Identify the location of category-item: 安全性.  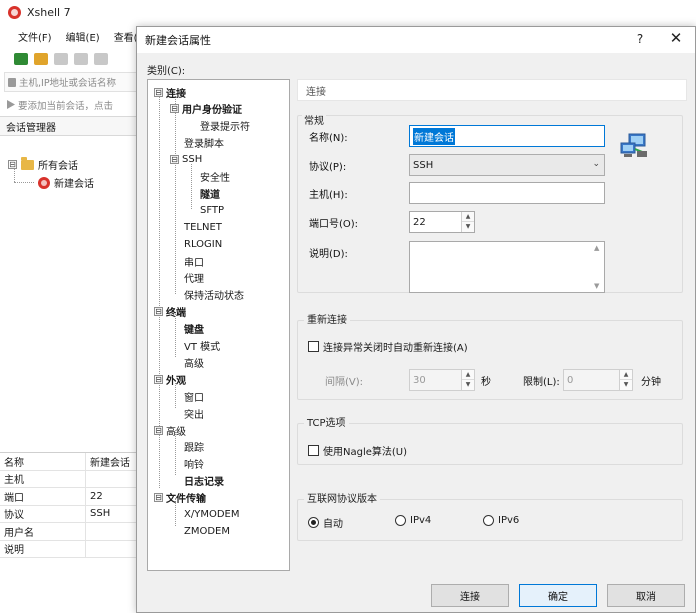
(215, 177).